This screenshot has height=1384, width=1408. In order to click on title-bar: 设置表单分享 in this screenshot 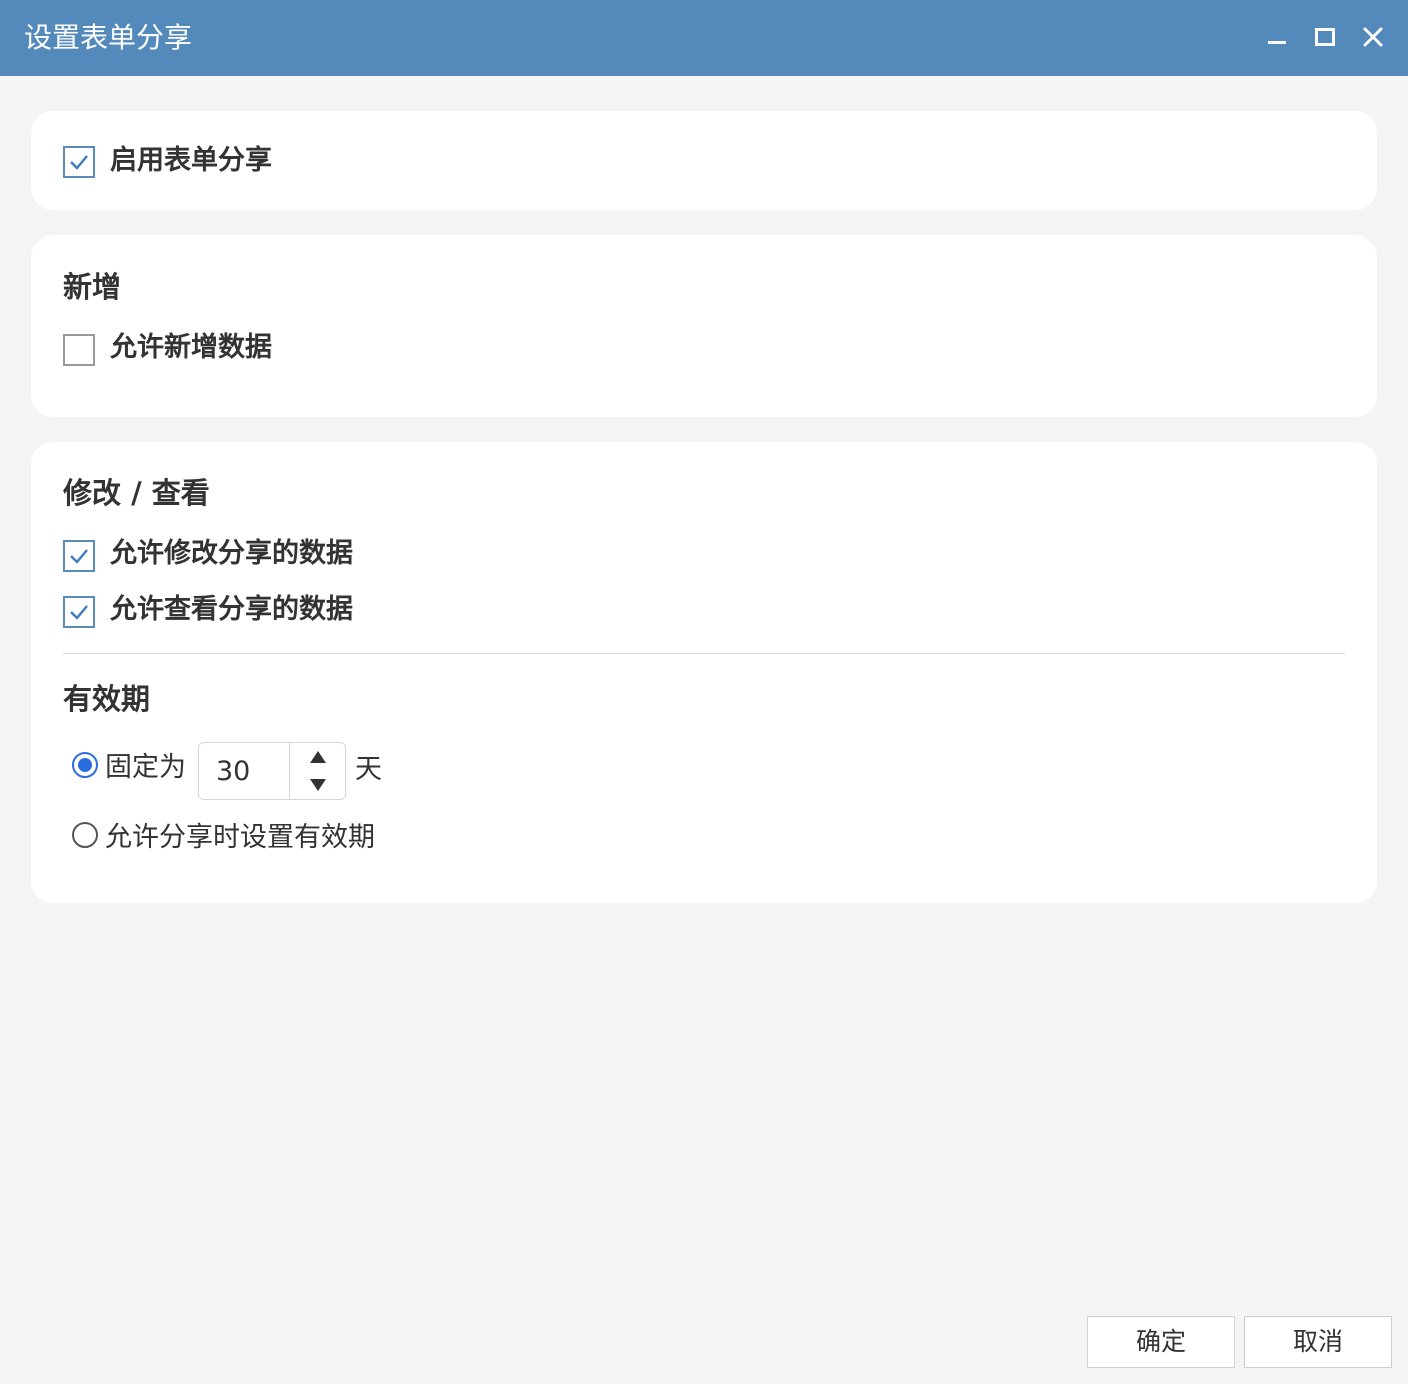, I will do `click(704, 38)`.